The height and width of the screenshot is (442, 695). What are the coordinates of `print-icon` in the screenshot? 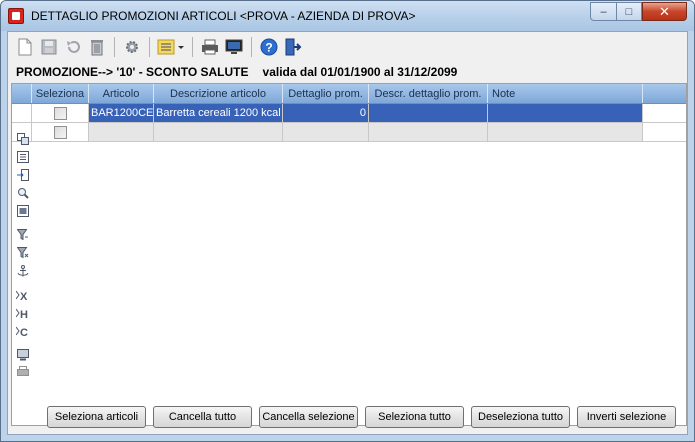 It's located at (210, 47).